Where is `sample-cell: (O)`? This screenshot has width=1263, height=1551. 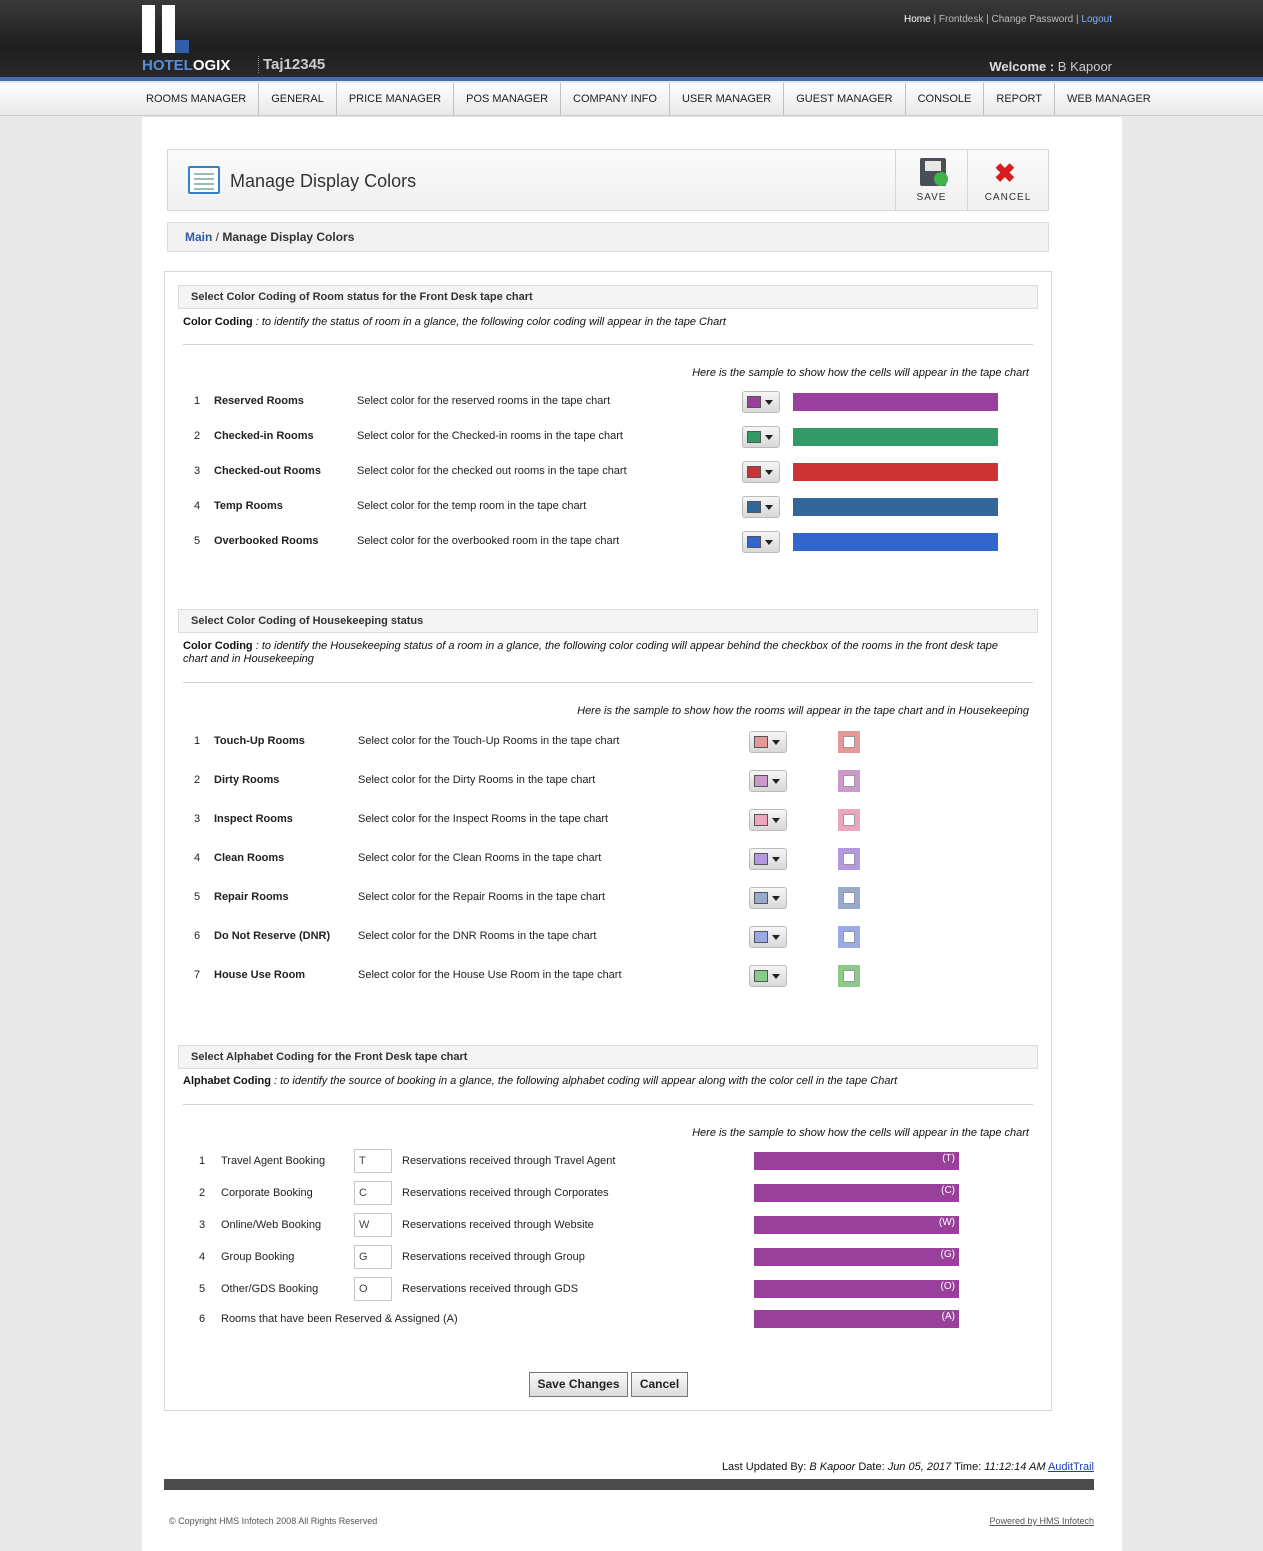
sample-cell: (O) is located at coordinates (856, 1289).